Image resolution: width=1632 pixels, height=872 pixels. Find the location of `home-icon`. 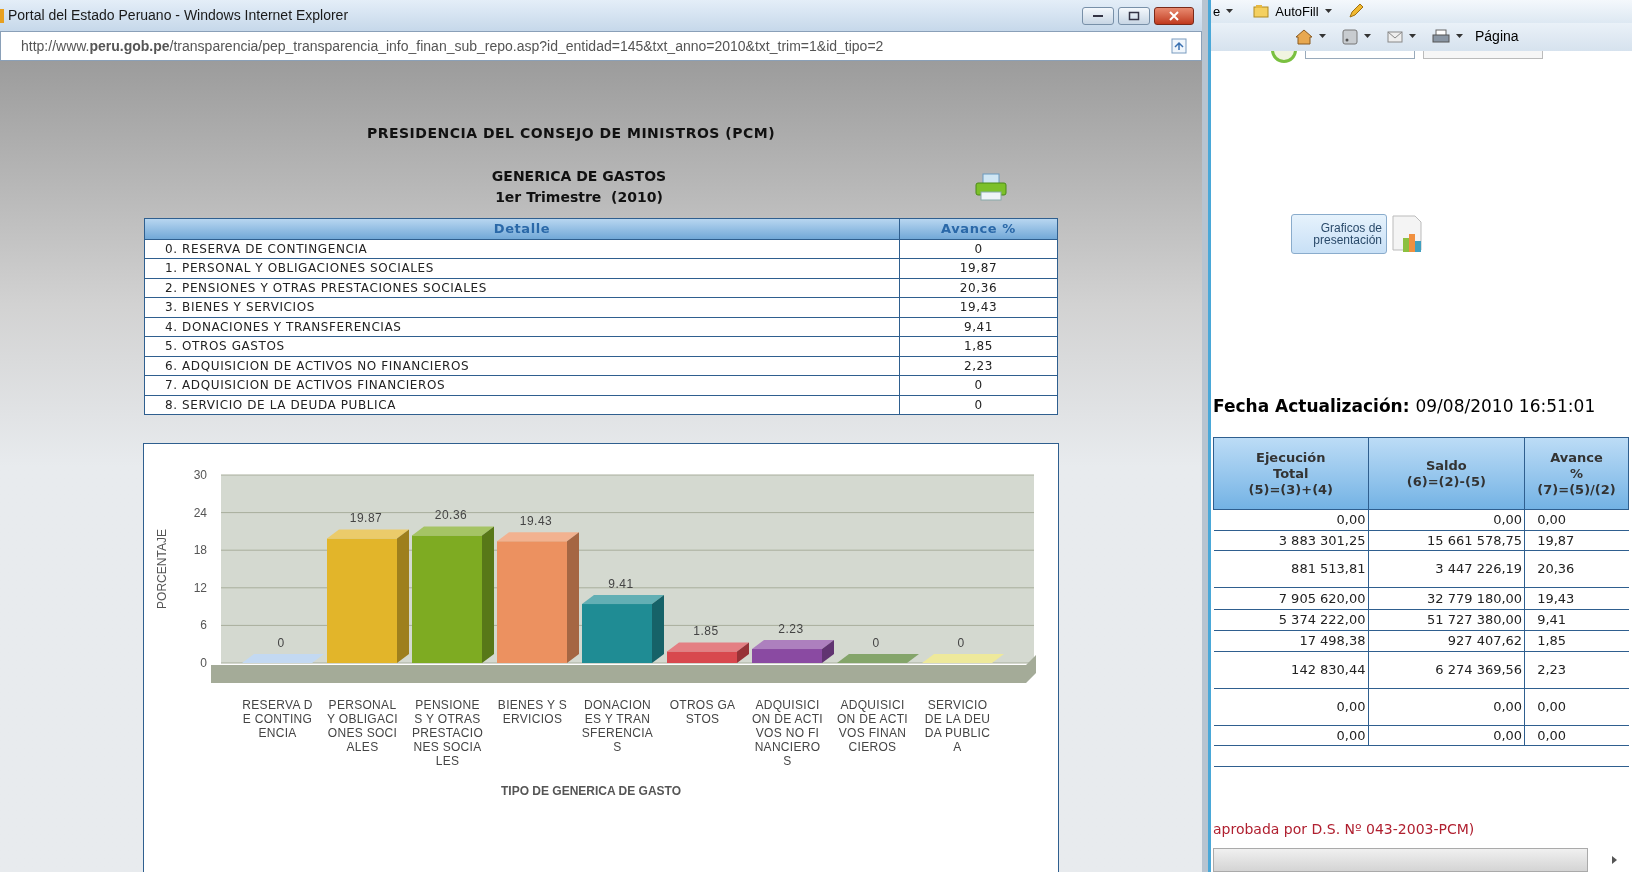

home-icon is located at coordinates (1304, 36).